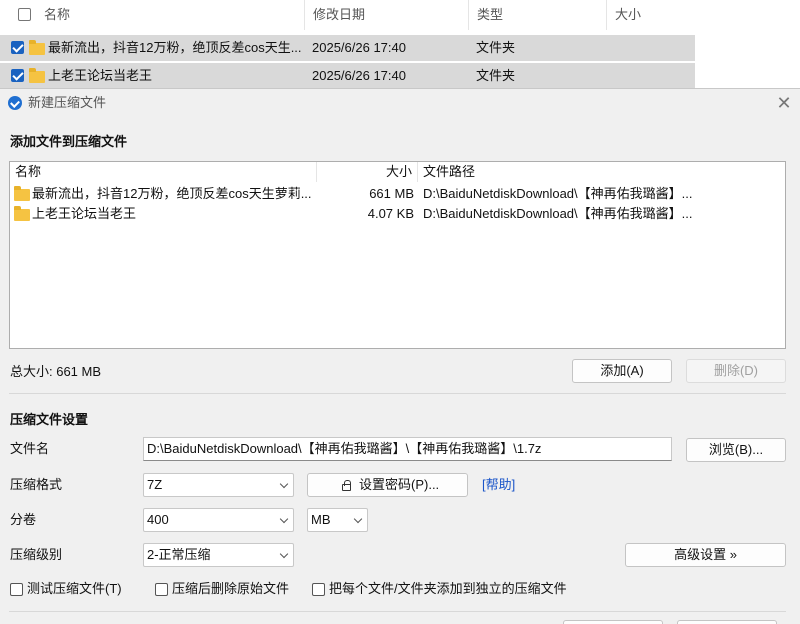 The width and height of the screenshot is (800, 624). What do you see at coordinates (346, 485) in the screenshot?
I see `lock-icon` at bounding box center [346, 485].